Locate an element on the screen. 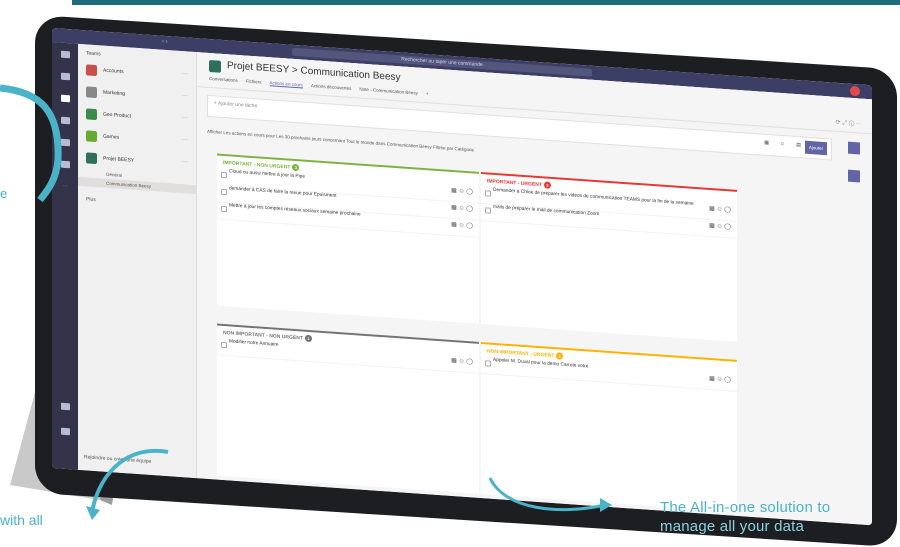 The width and height of the screenshot is (900, 547). arrow-head-right is located at coordinates (606, 505).